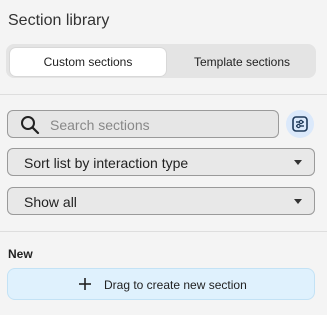  What do you see at coordinates (20, 254) in the screenshot?
I see `new-section-heading: New` at bounding box center [20, 254].